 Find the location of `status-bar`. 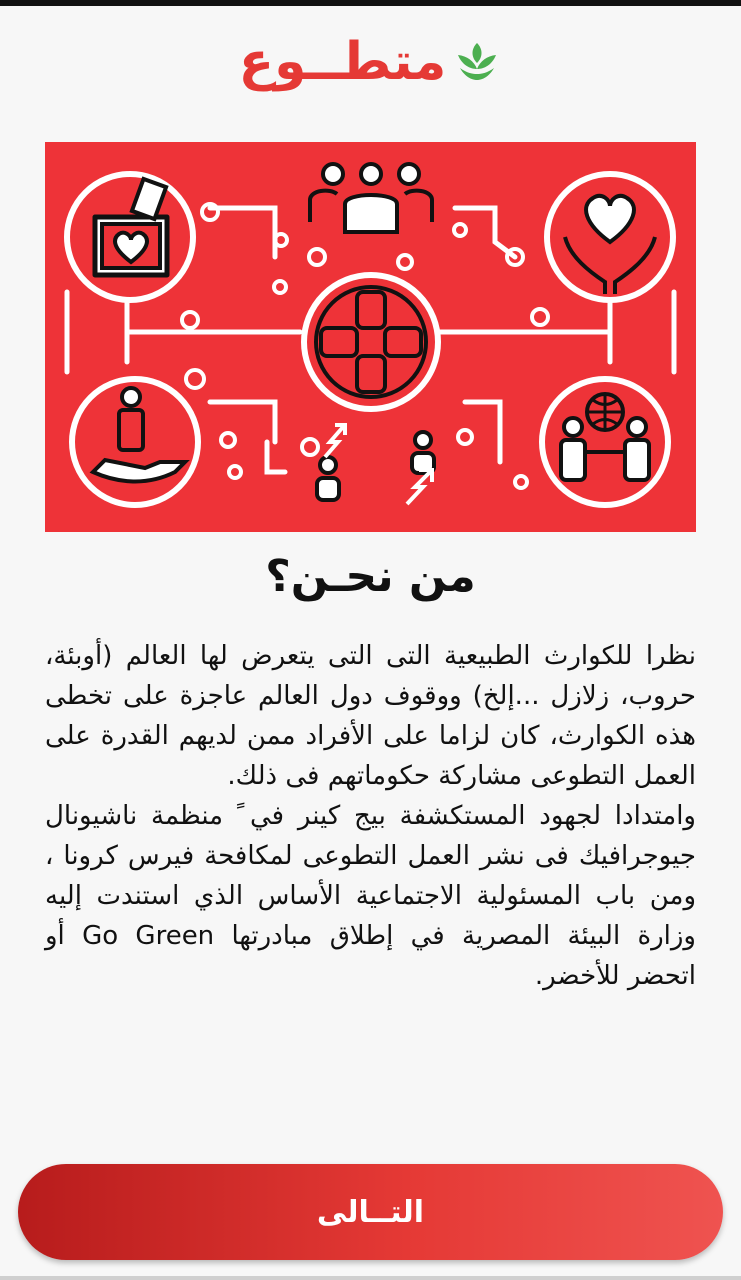

status-bar is located at coordinates (370, 3).